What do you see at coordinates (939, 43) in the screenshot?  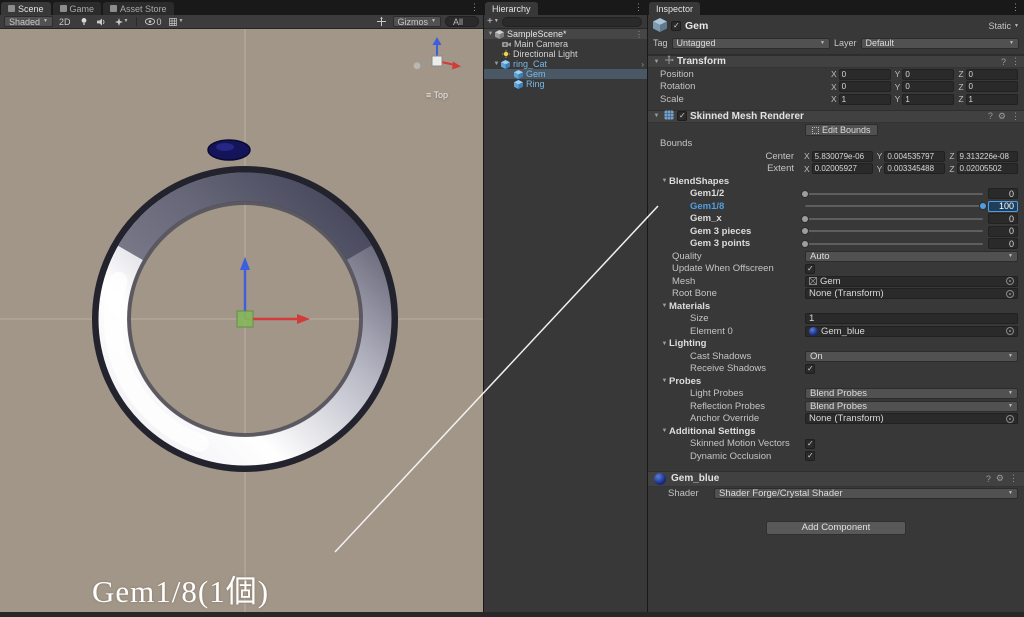 I see `layer-dropdown: Default ▼` at bounding box center [939, 43].